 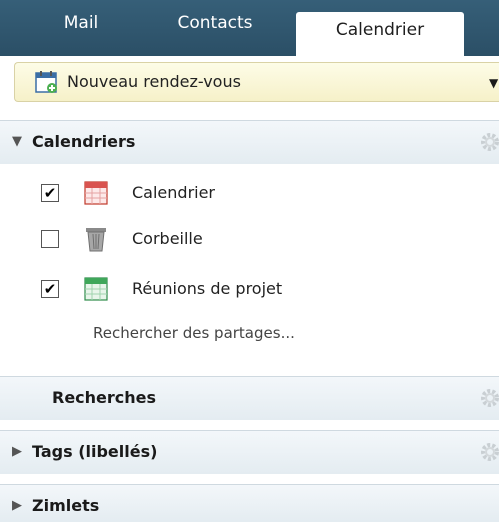 What do you see at coordinates (249, 142) in the screenshot?
I see `section-calendriers-header: ▼ Calendriers` at bounding box center [249, 142].